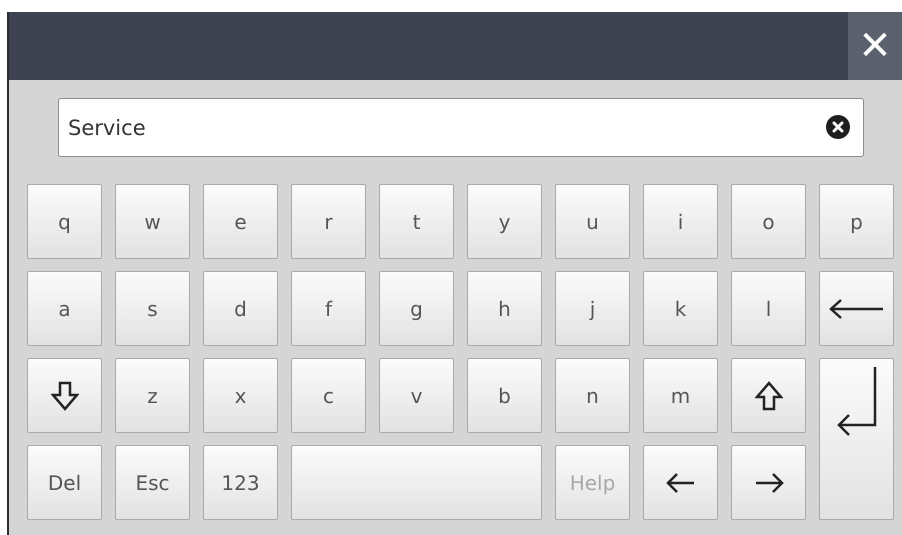 The height and width of the screenshot is (535, 902). I want to click on shift-down-key, so click(64, 395).